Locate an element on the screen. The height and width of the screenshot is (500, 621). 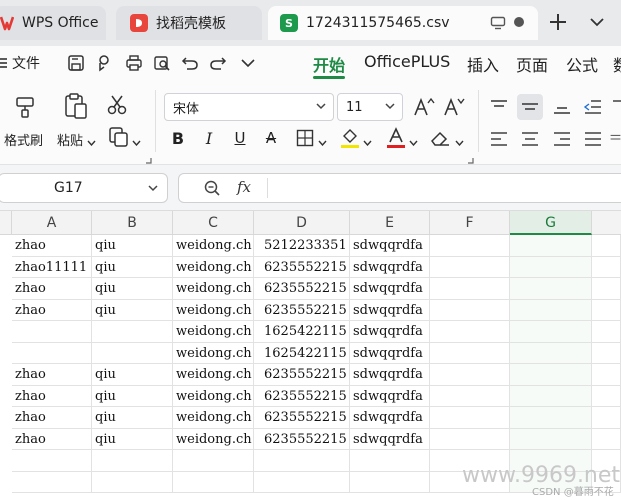
cut-scissors-icon is located at coordinates (117, 105).